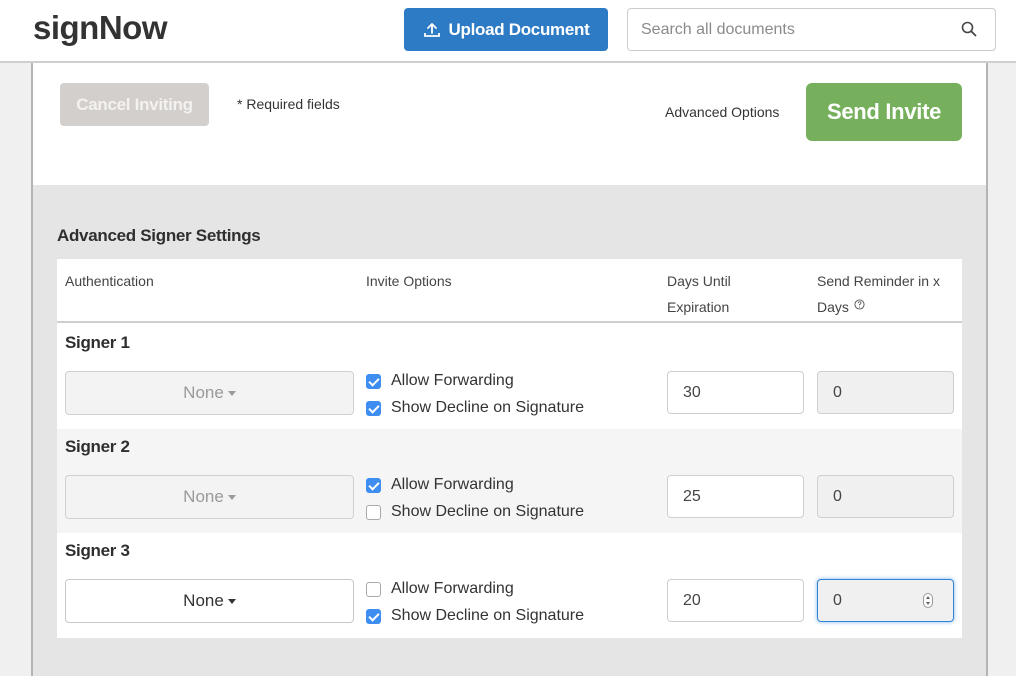  Describe the element at coordinates (97, 446) in the screenshot. I see `signer-label: Signer 2` at that location.